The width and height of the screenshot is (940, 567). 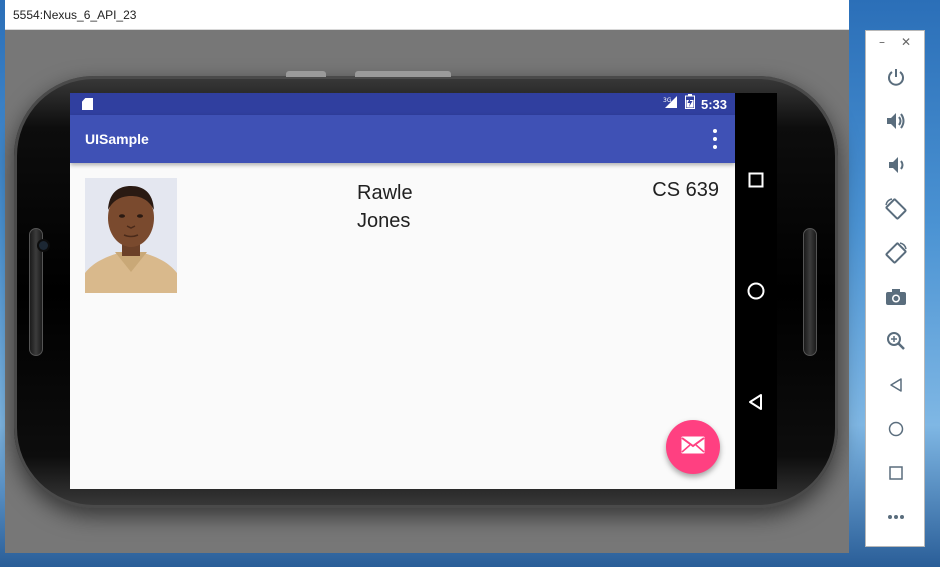 What do you see at coordinates (385, 193) in the screenshot?
I see `first-name: Rawle` at bounding box center [385, 193].